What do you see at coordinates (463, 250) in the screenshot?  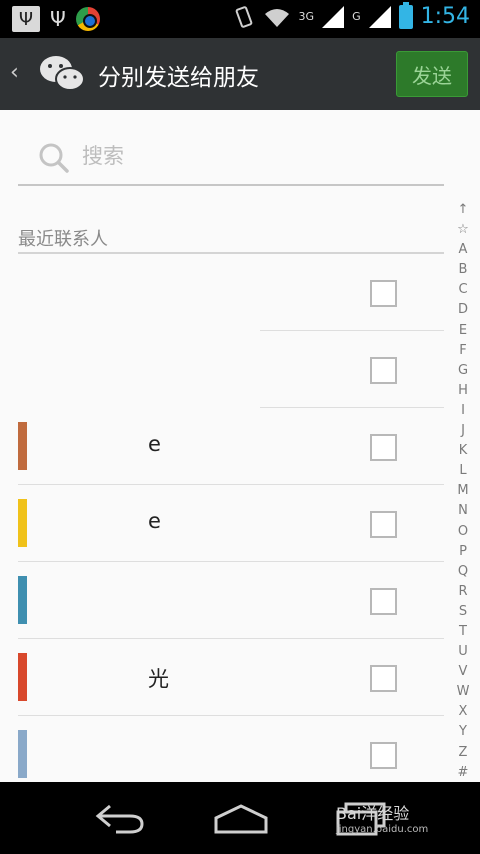 I see `index-letter: A` at bounding box center [463, 250].